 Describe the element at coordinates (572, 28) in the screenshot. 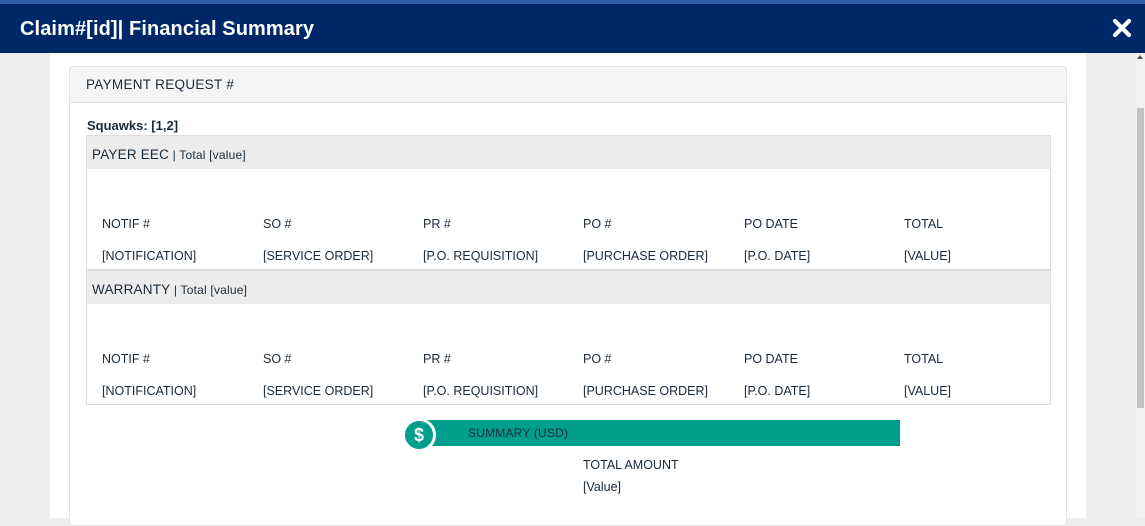

I see `modal-header: Claim#[id]| Financial Summary` at that location.